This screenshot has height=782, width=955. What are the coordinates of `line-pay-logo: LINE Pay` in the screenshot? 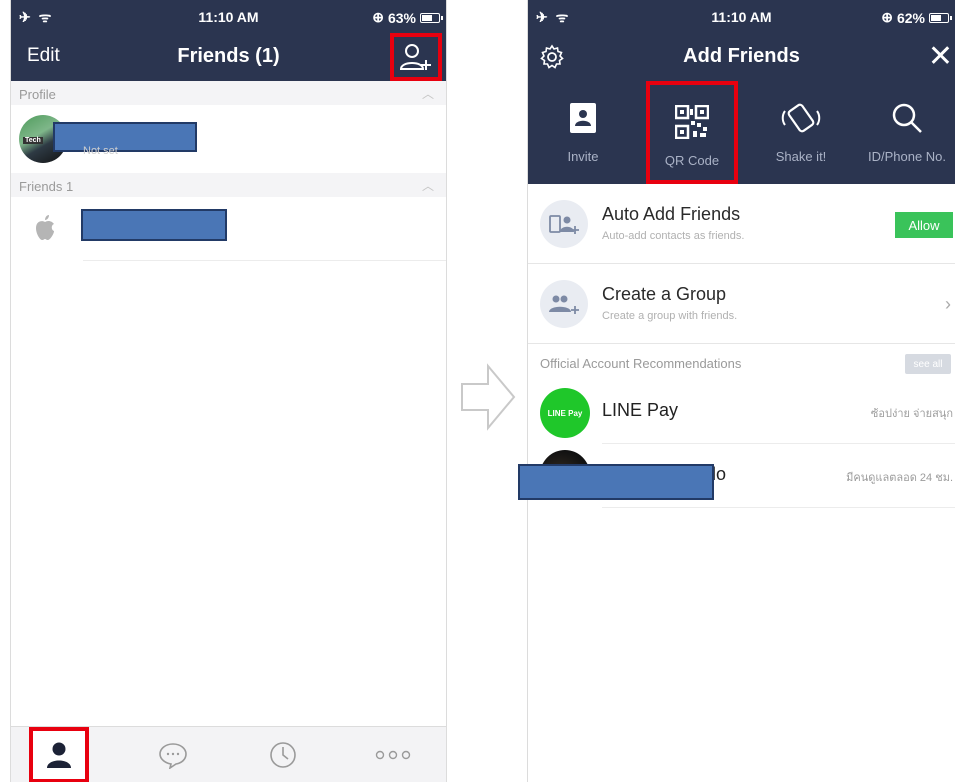 It's located at (565, 413).